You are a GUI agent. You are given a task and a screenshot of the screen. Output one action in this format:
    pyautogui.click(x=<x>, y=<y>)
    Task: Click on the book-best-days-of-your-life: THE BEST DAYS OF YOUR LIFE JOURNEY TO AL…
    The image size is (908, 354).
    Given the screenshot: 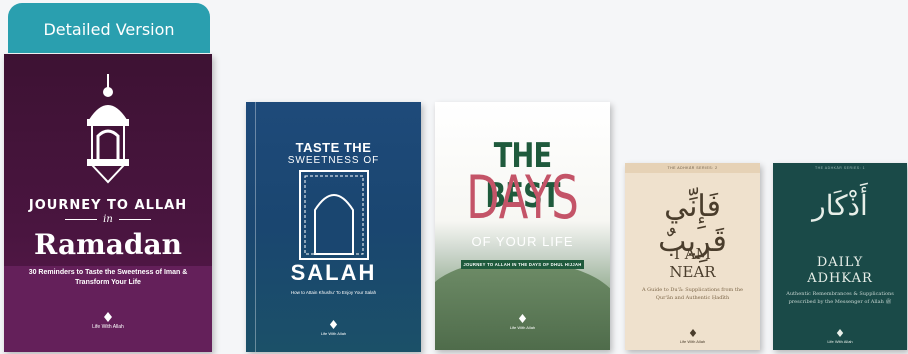 What is the action you would take?
    pyautogui.click(x=522, y=226)
    